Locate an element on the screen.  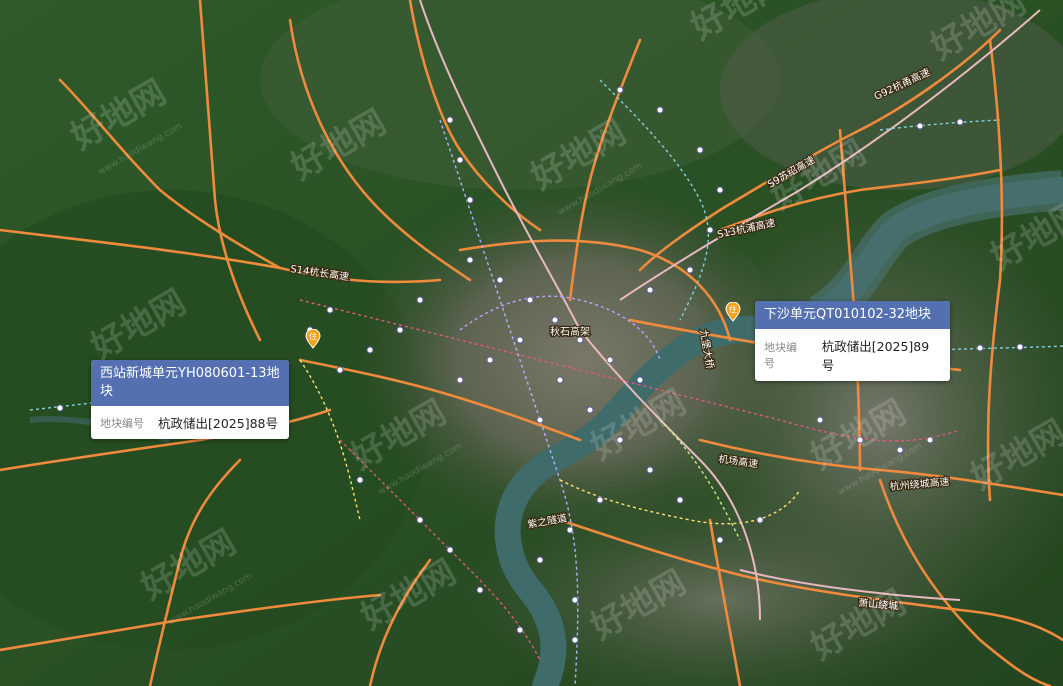
popup-row: 地块编号 杭政储出[2025]89号 is located at coordinates (852, 355).